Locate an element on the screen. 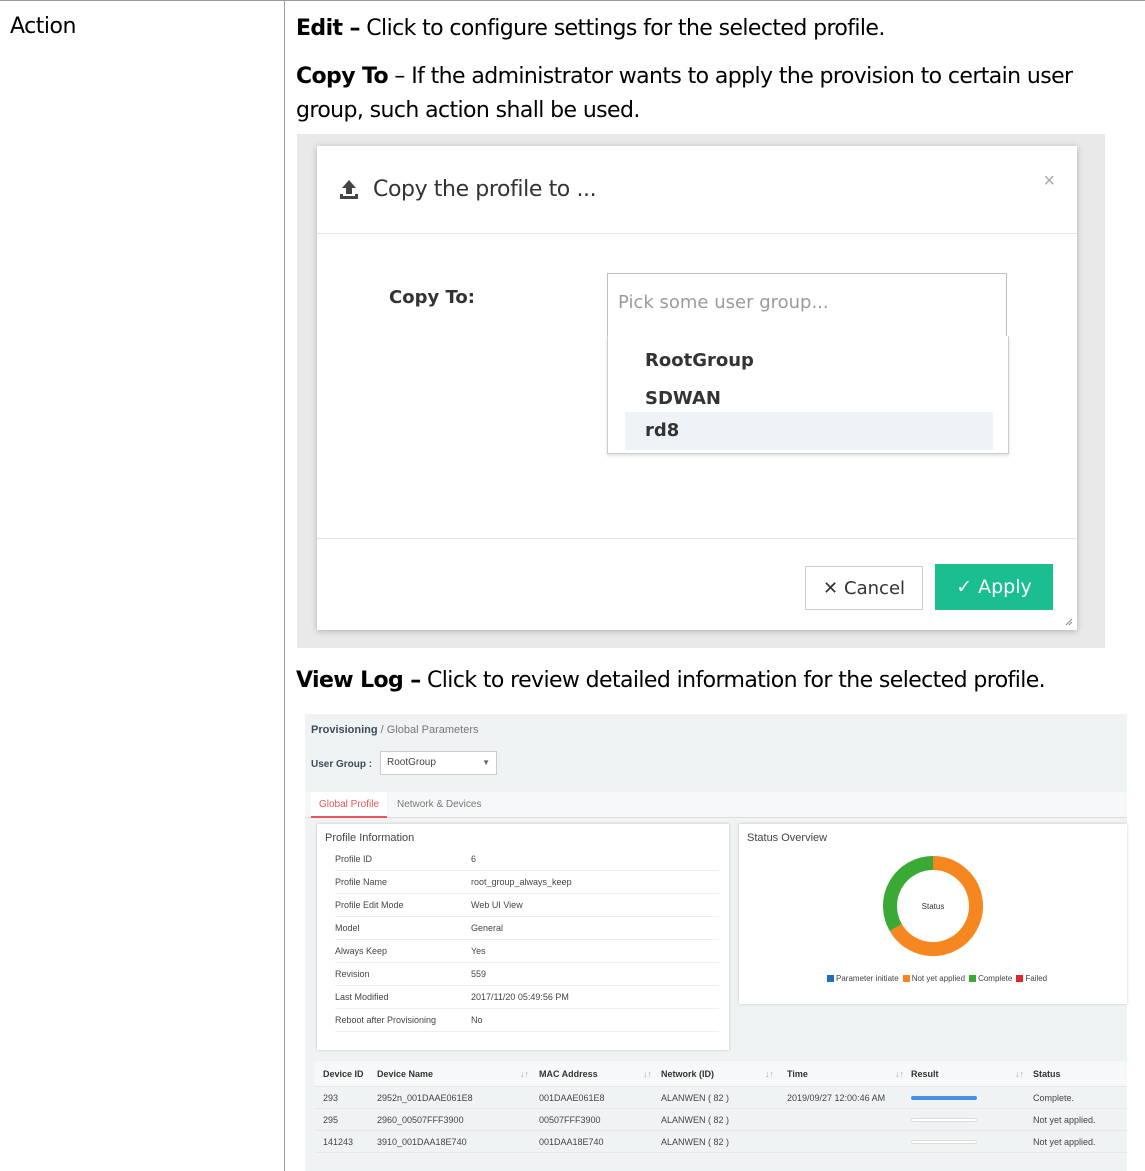  apply-label: Apply is located at coordinates (1005, 587).